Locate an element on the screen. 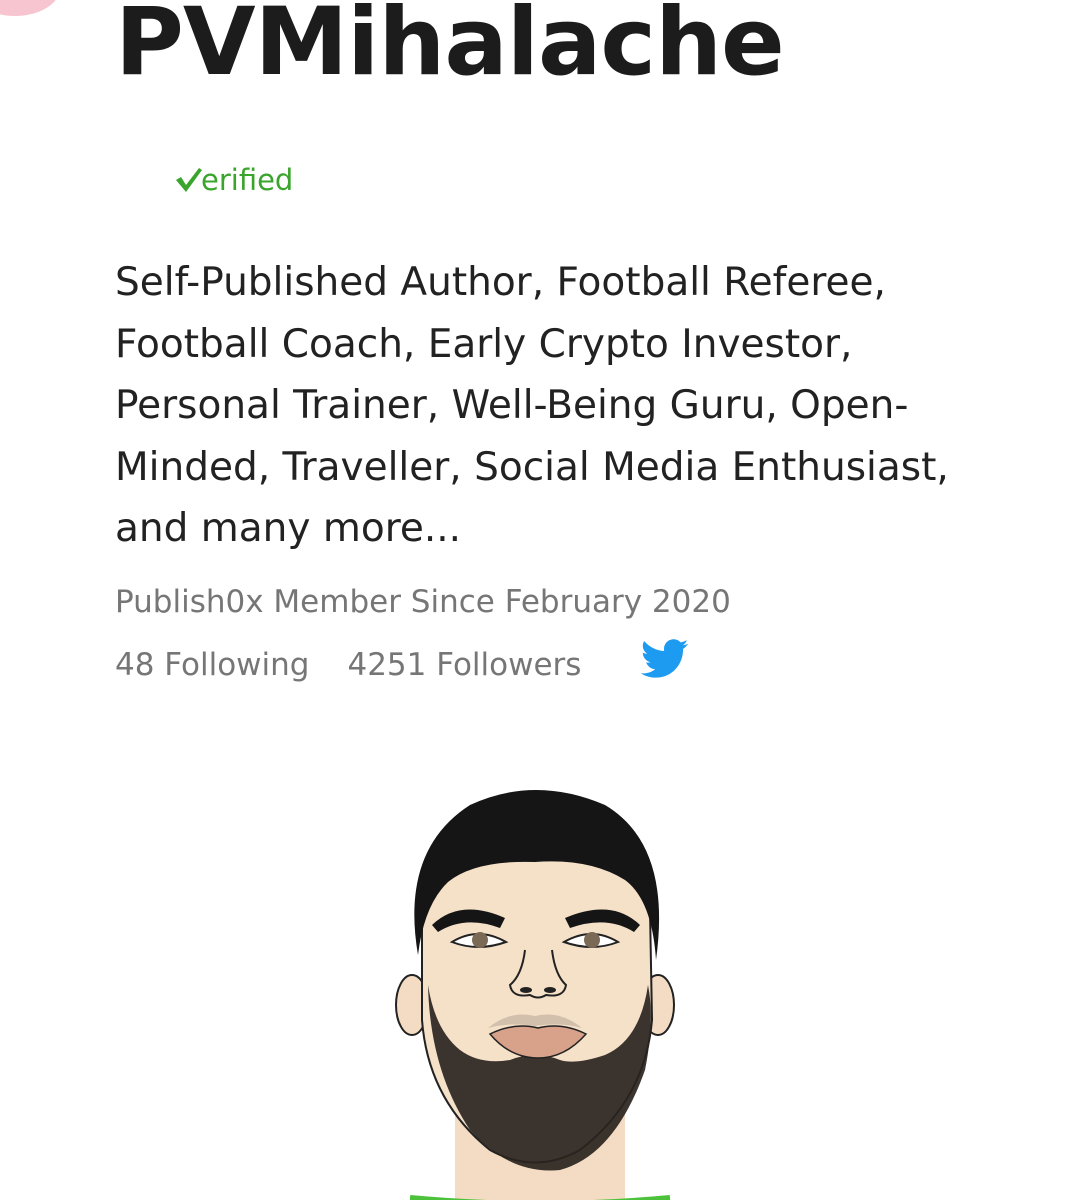 The image size is (1080, 1200). following-link: 48 Following is located at coordinates (212, 665).